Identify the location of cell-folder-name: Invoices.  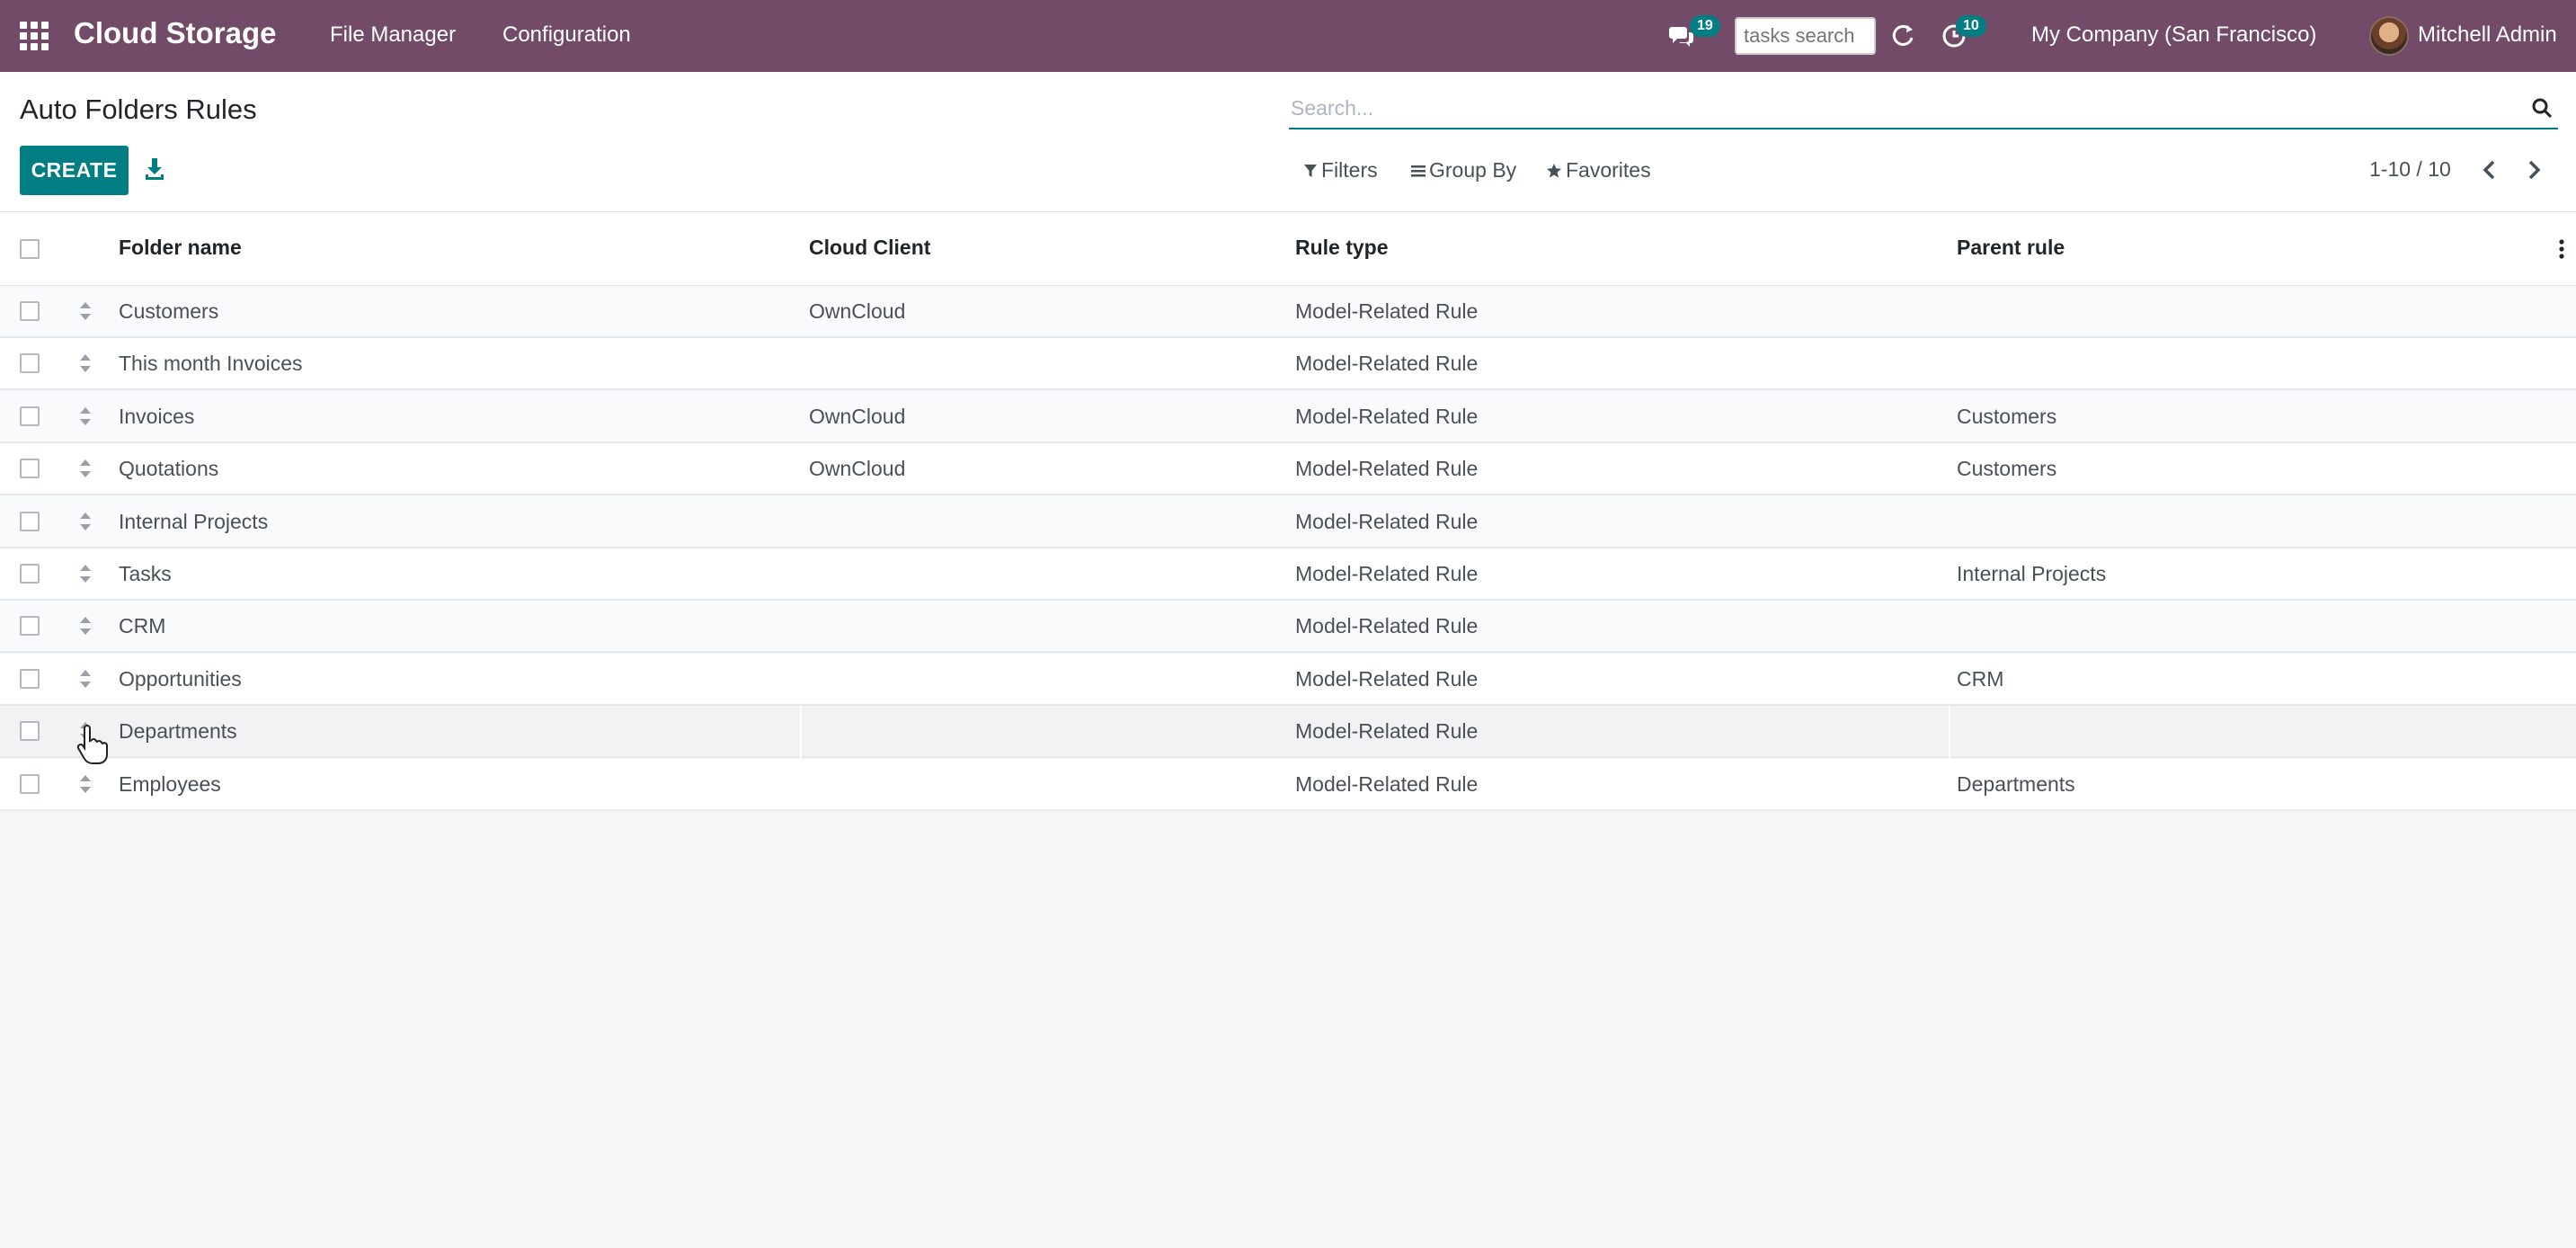
(157, 416).